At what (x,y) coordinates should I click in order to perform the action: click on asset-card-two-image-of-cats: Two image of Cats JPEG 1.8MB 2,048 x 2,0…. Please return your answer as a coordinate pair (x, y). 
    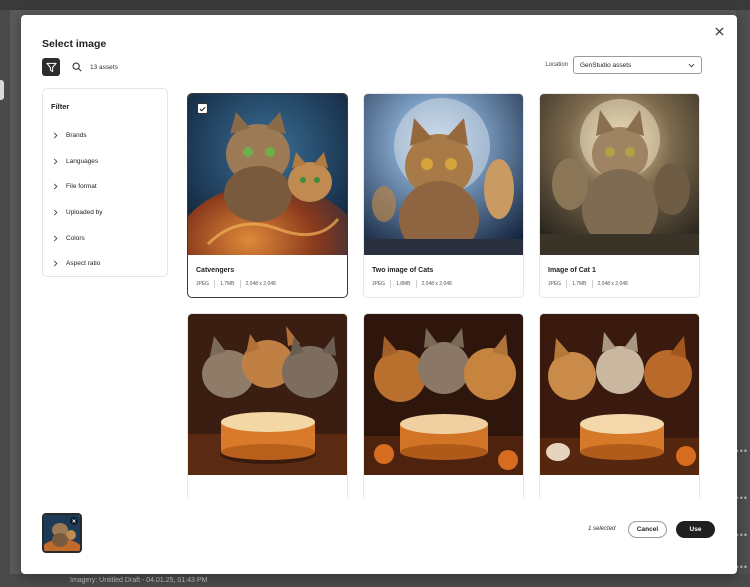
    Looking at the image, I should click on (443, 195).